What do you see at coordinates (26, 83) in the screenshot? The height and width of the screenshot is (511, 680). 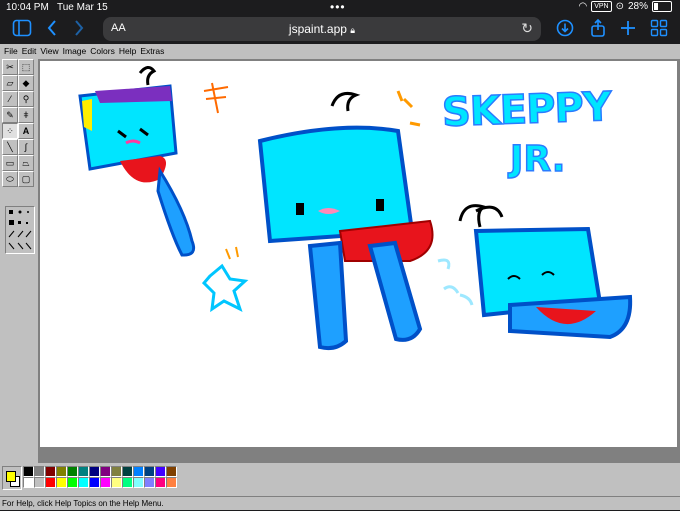 I see `fill-tool: ◆` at bounding box center [26, 83].